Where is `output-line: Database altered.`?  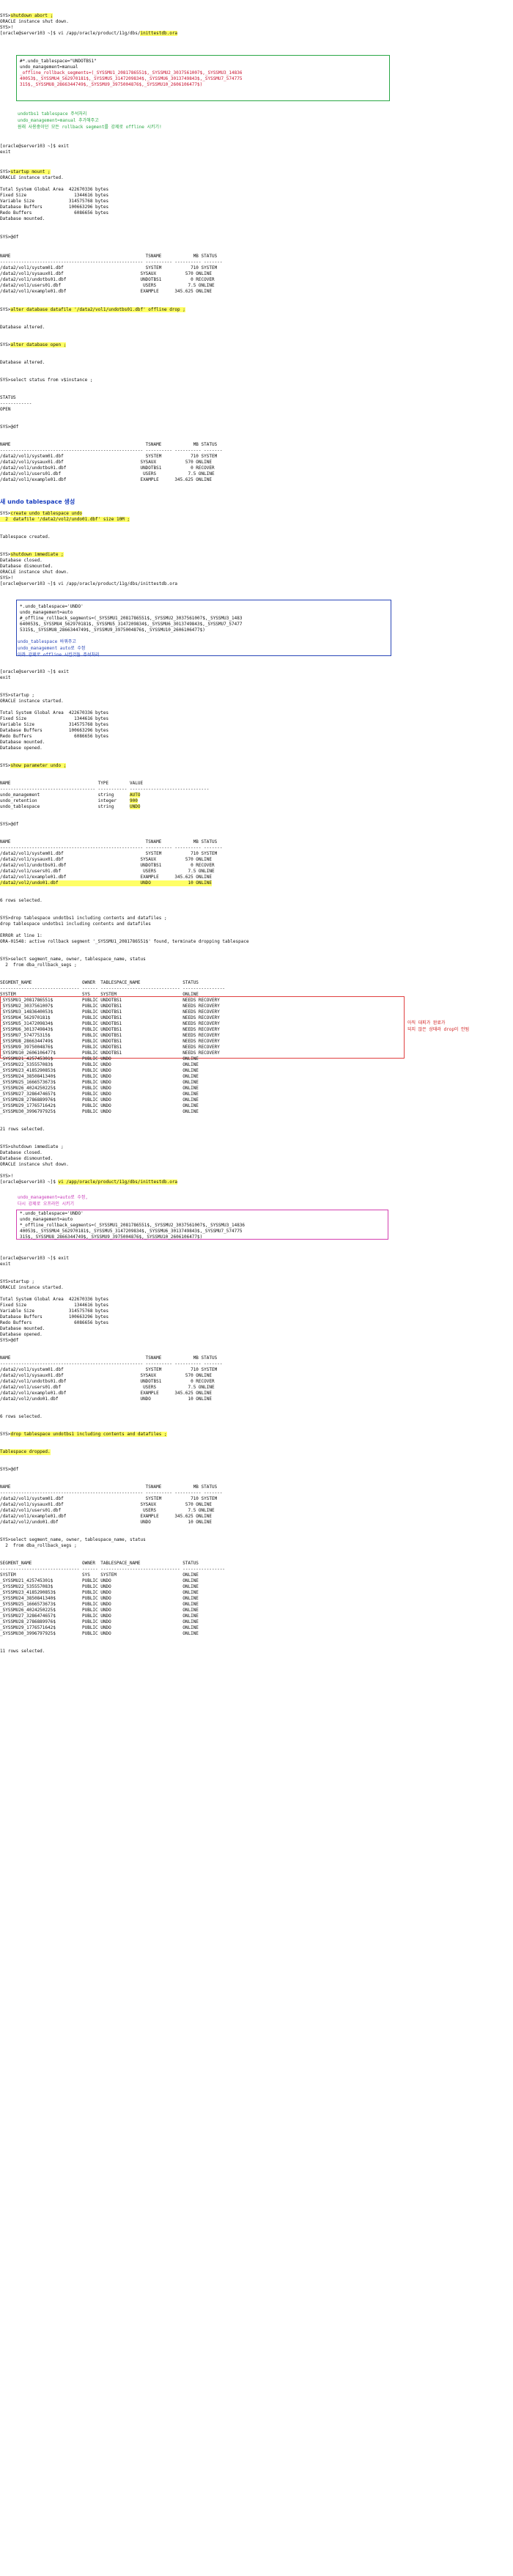 output-line: Database altered. is located at coordinates (22, 362).